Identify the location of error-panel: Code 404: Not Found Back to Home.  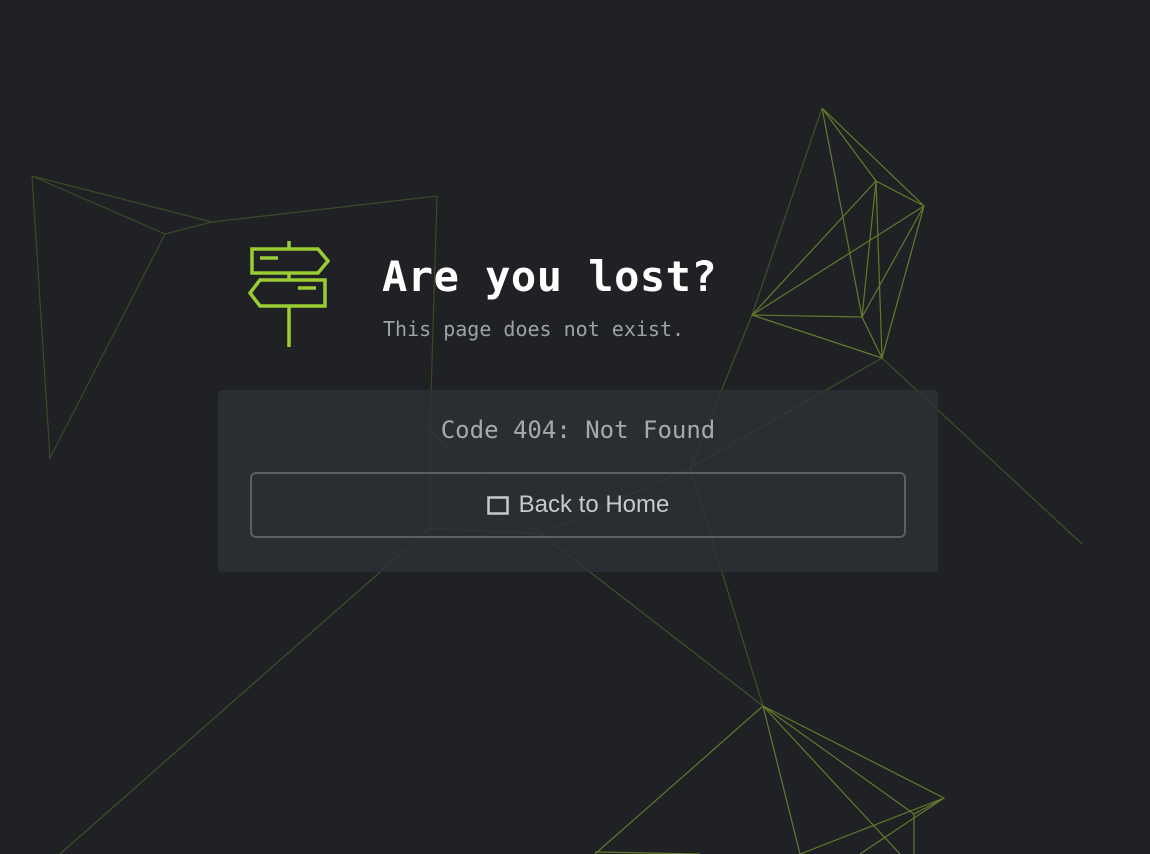
(578, 481).